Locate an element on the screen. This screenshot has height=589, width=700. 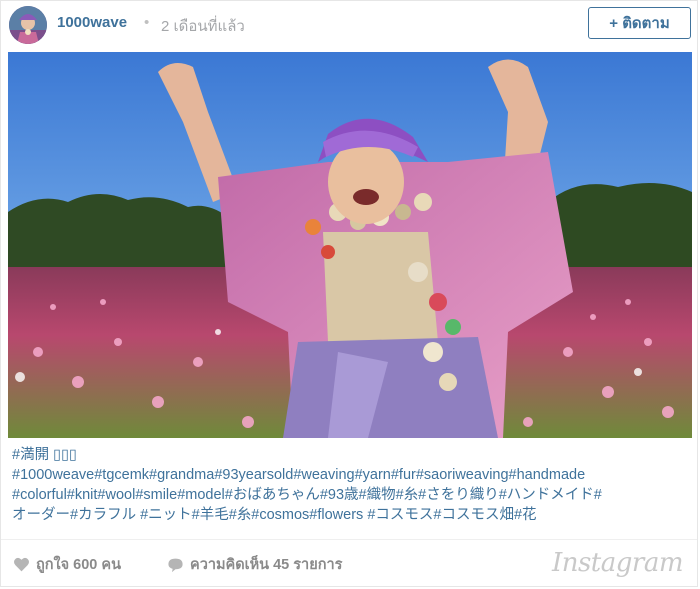
comment-button: ความคิดเห็น 45 รายการ is located at coordinates (254, 564).